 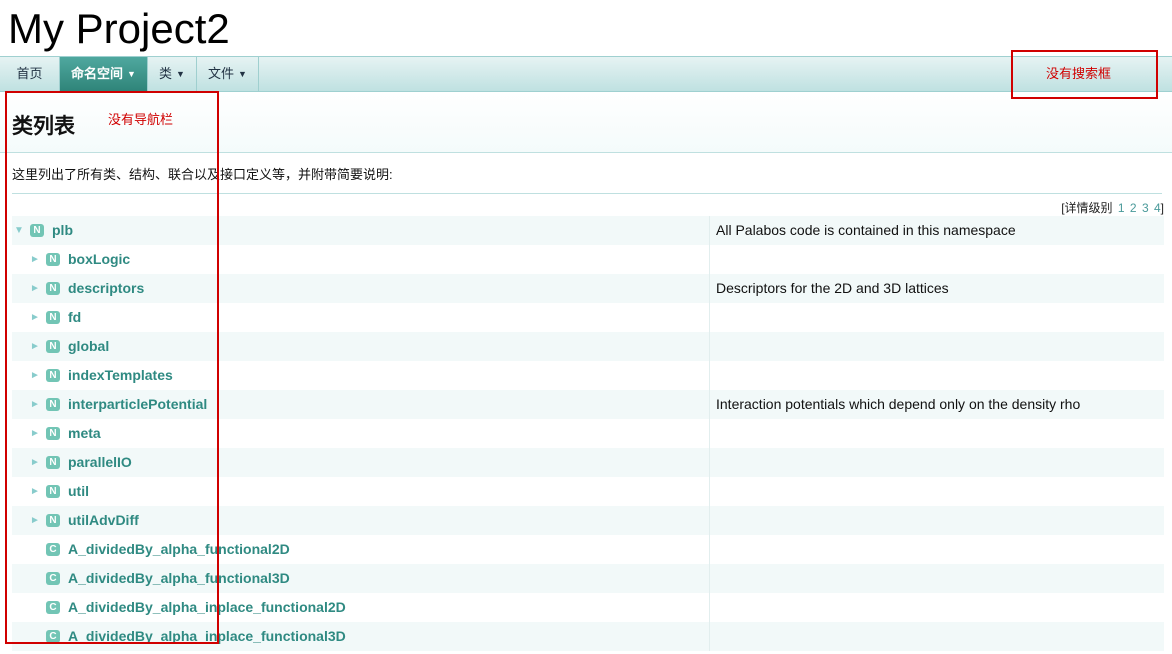 What do you see at coordinates (1079, 73) in the screenshot?
I see `annotation-search-text: 没有搜索框` at bounding box center [1079, 73].